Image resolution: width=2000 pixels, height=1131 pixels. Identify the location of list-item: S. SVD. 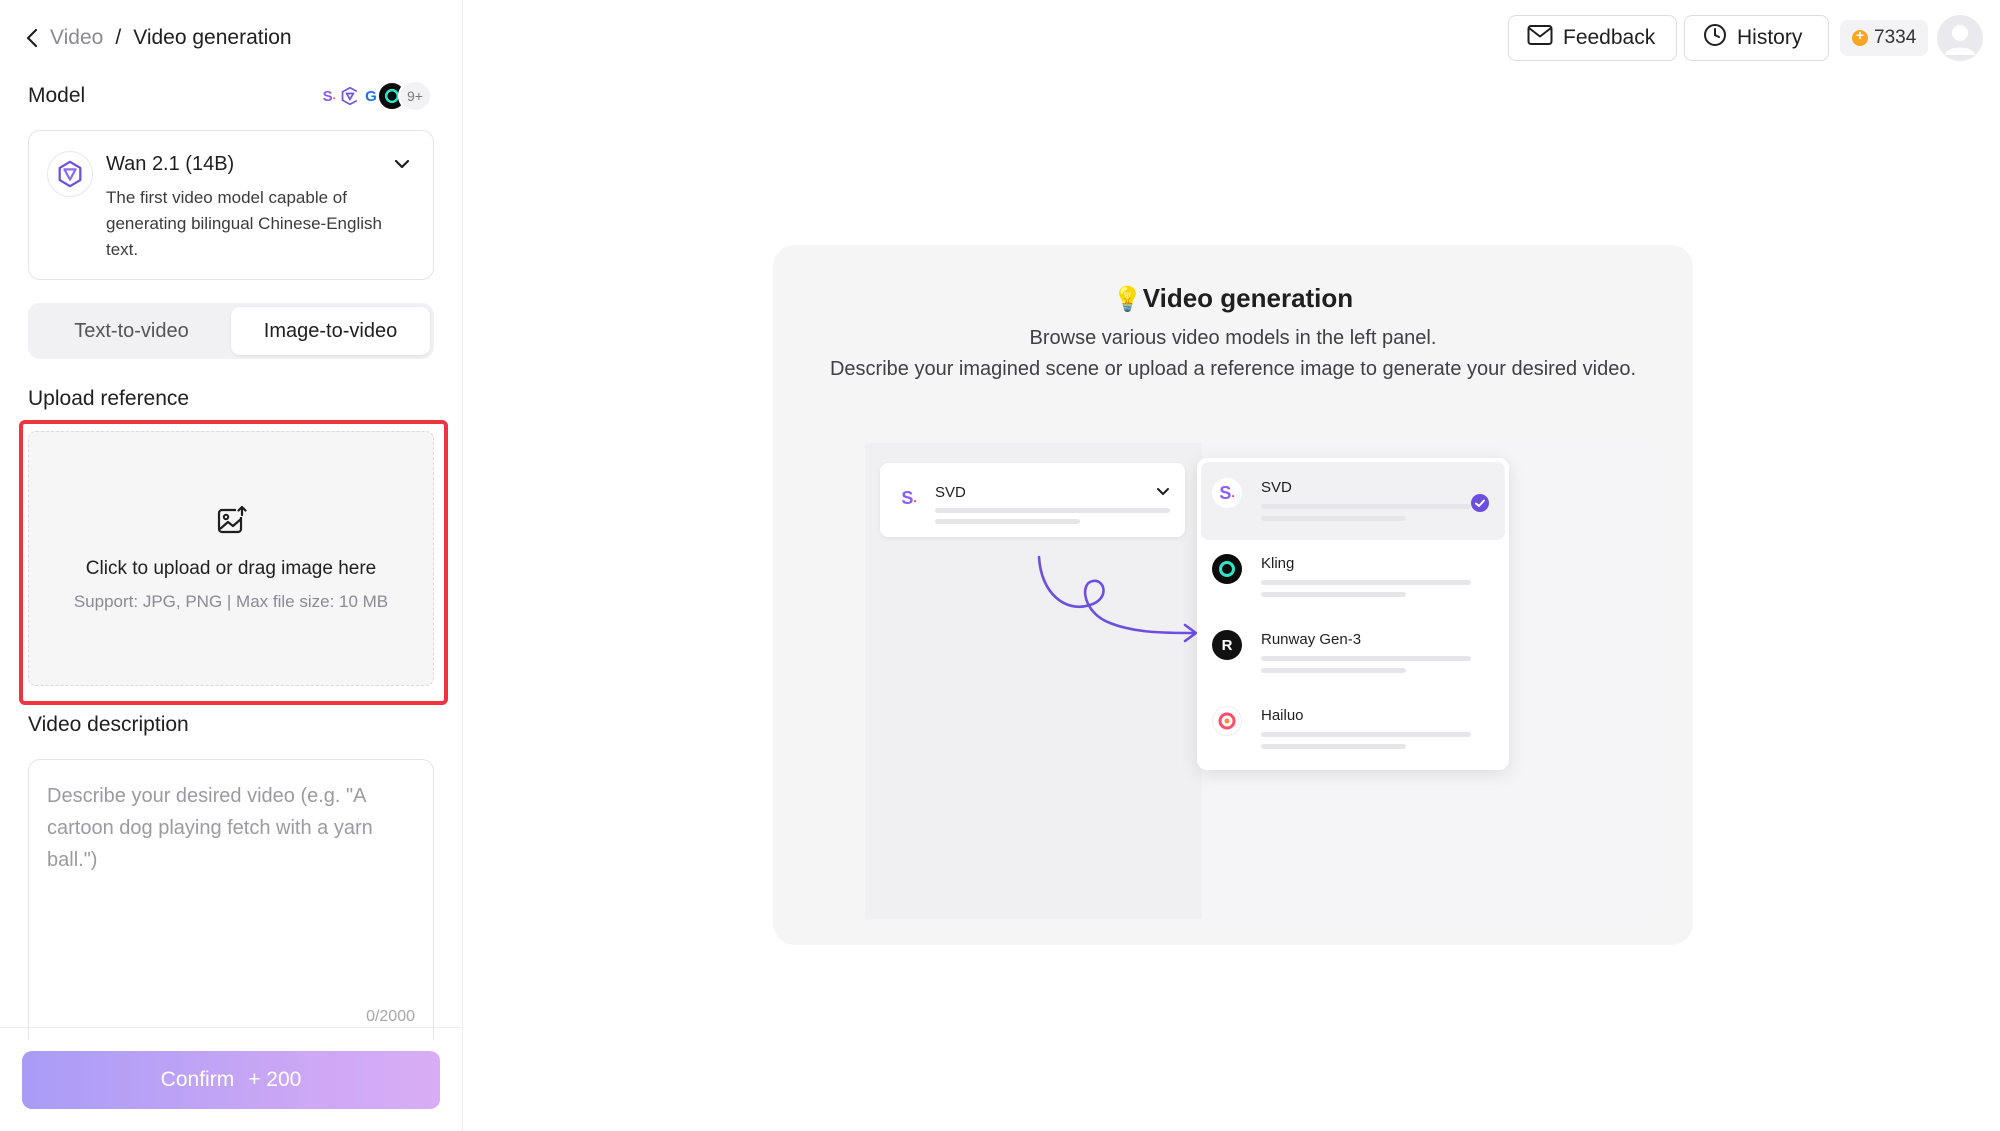
(1353, 501).